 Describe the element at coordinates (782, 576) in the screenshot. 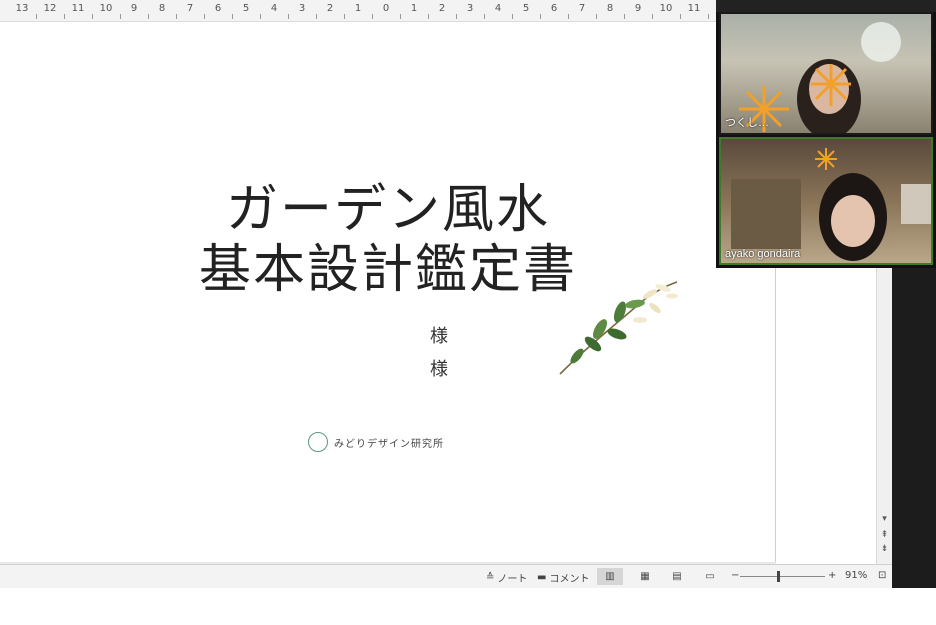

I see `zoom-slider` at that location.